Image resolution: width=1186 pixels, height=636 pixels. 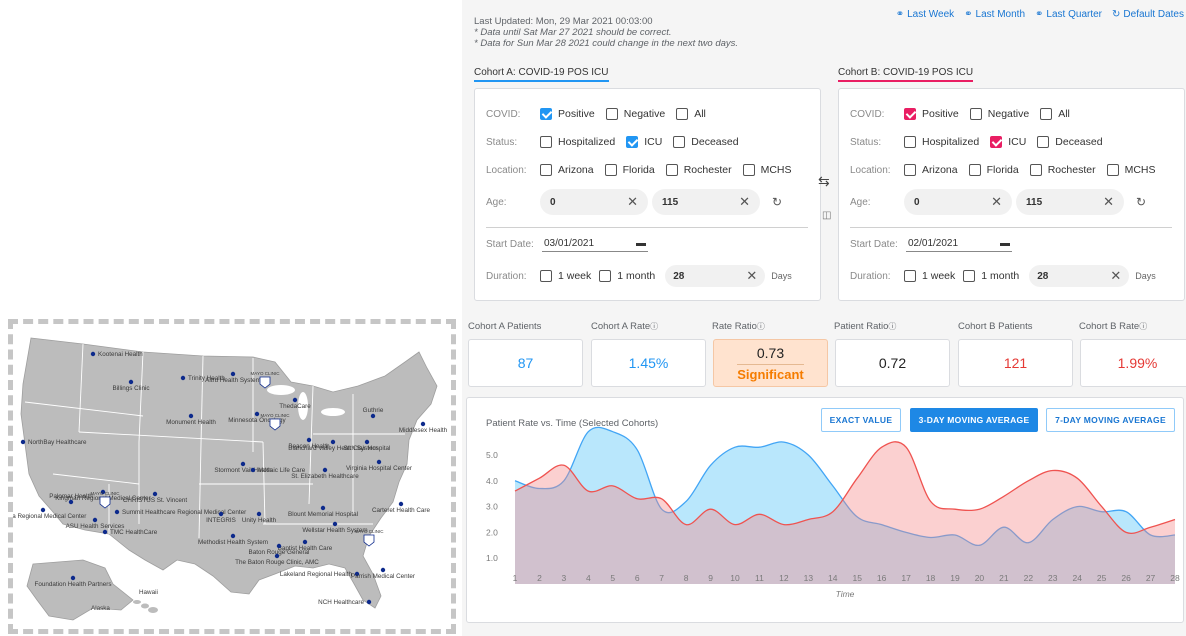 I want to click on cohort-a-patients-value: 87, so click(x=525, y=363).